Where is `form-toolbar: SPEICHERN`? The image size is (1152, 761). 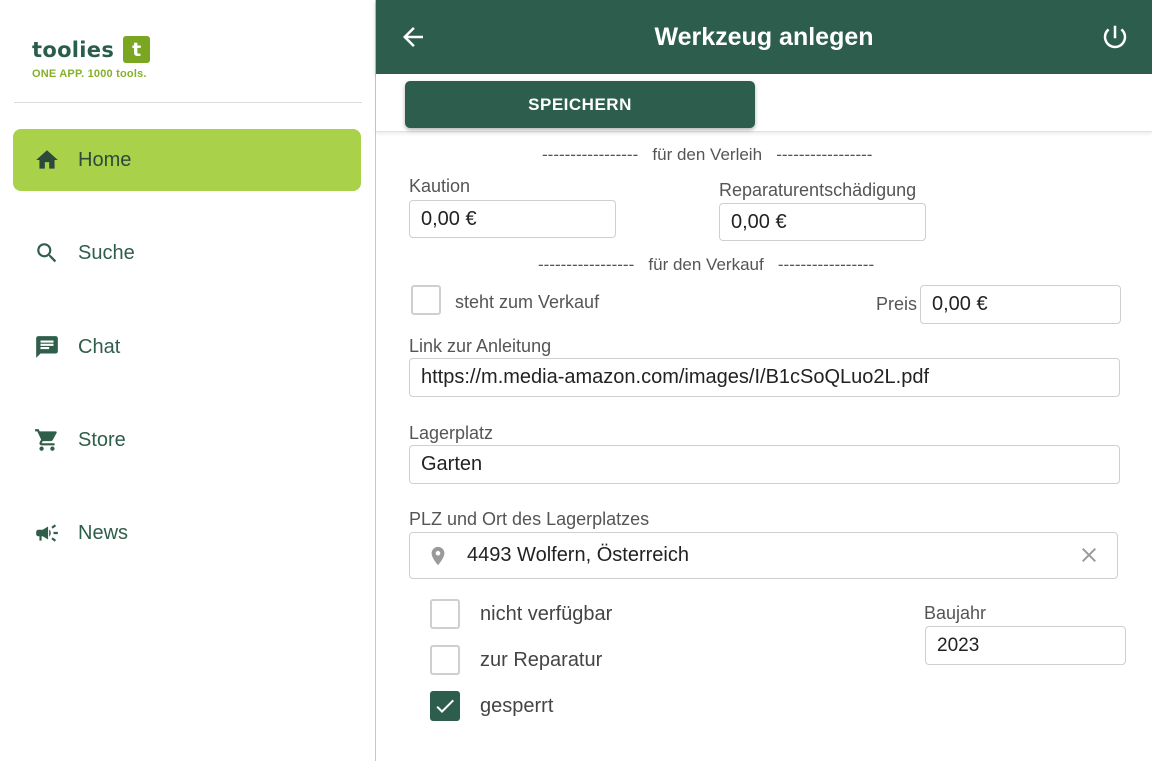 form-toolbar: SPEICHERN is located at coordinates (764, 103).